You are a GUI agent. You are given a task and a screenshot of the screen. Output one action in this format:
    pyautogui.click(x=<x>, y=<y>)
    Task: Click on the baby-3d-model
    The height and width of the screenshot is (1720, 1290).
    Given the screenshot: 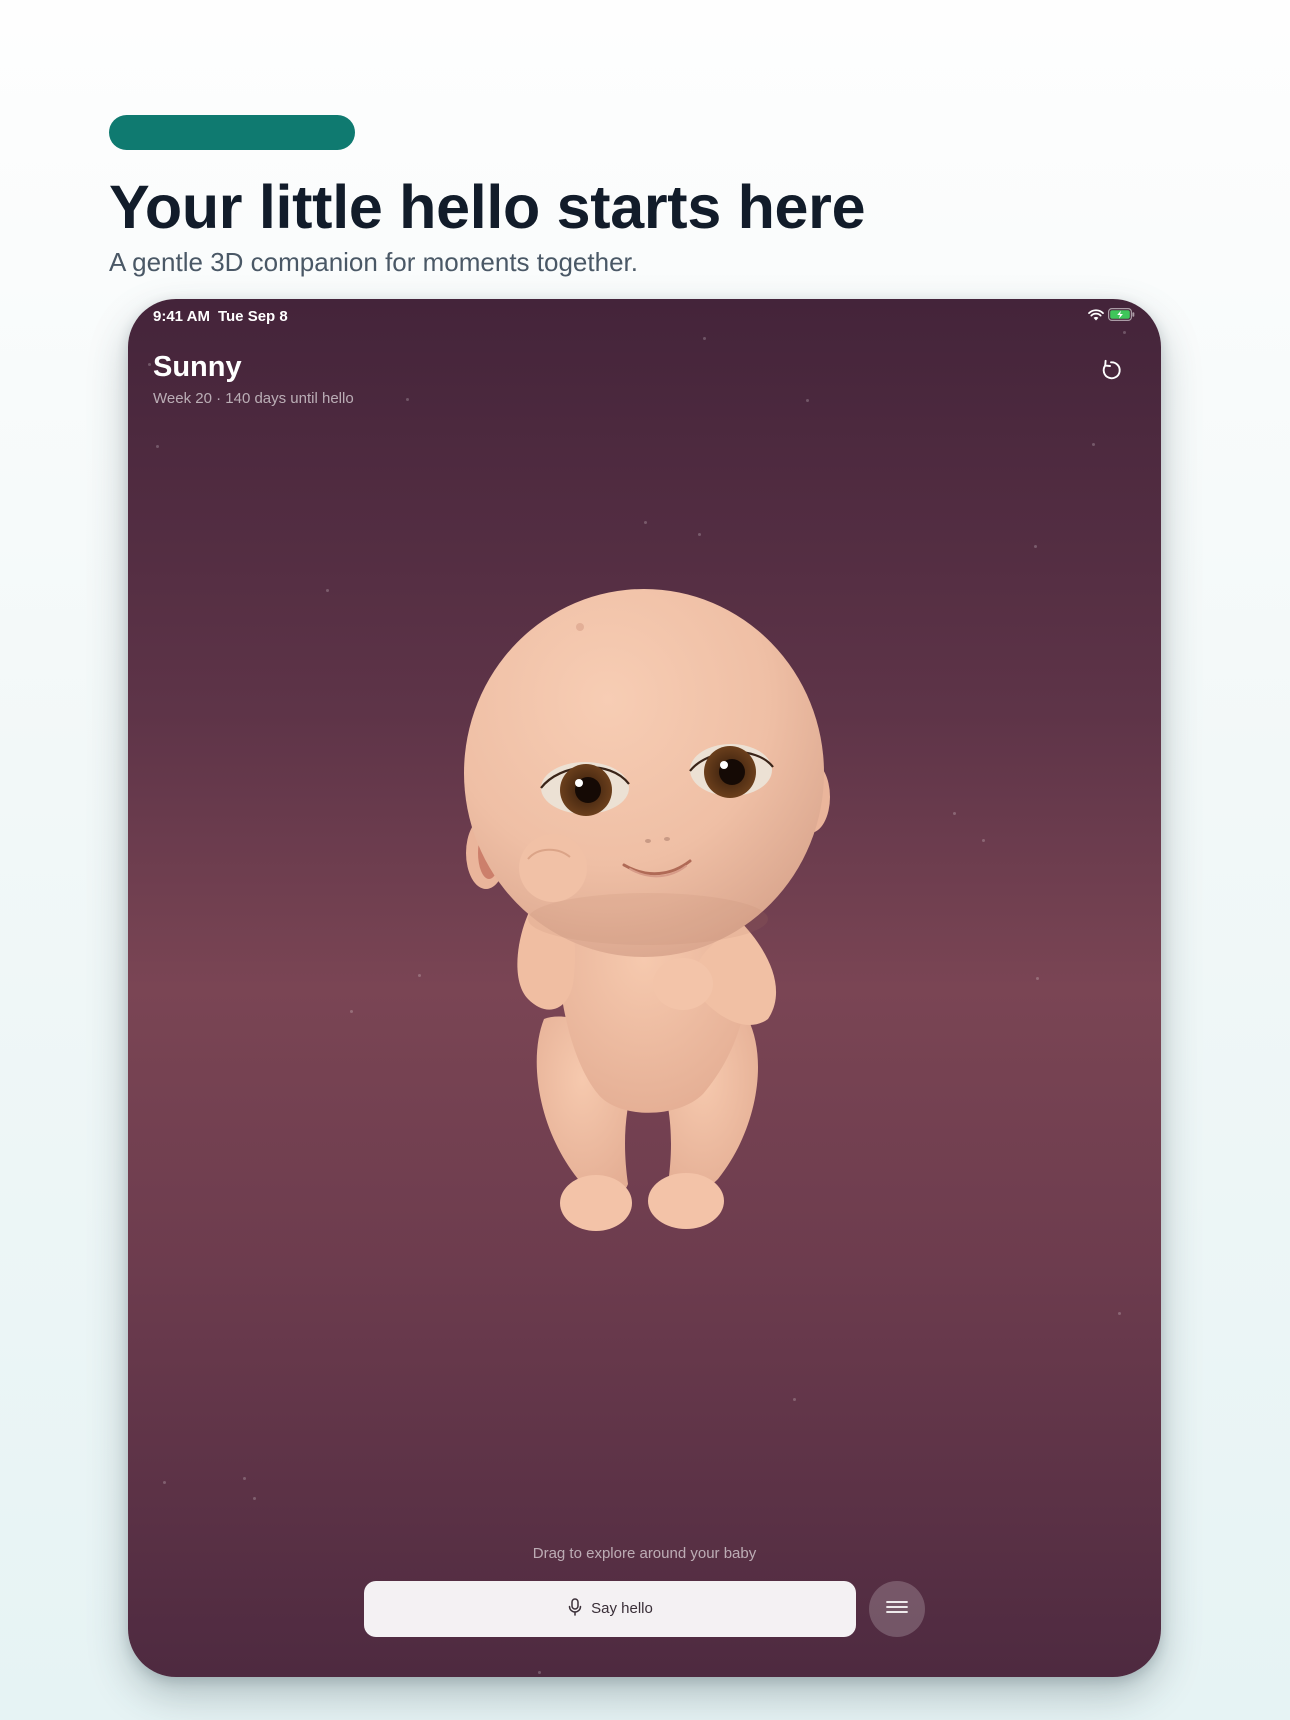 What is the action you would take?
    pyautogui.click(x=648, y=934)
    